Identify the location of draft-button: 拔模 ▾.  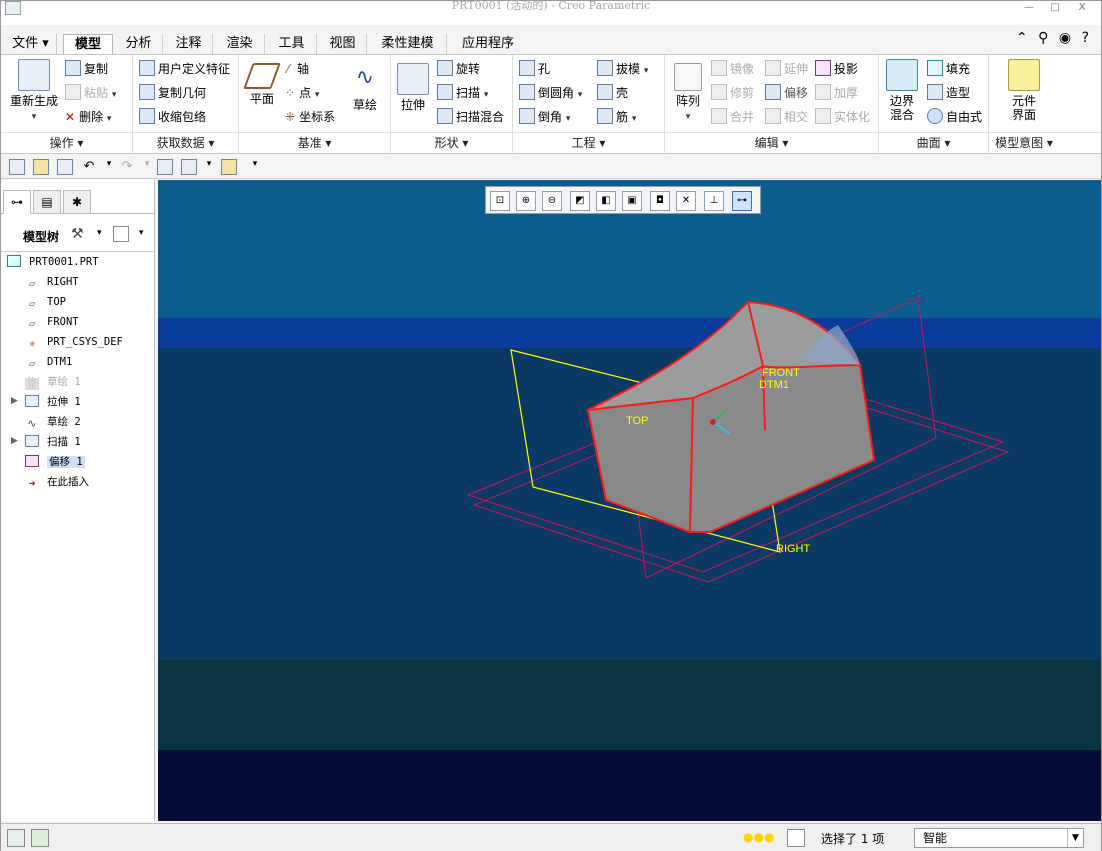
(622, 69).